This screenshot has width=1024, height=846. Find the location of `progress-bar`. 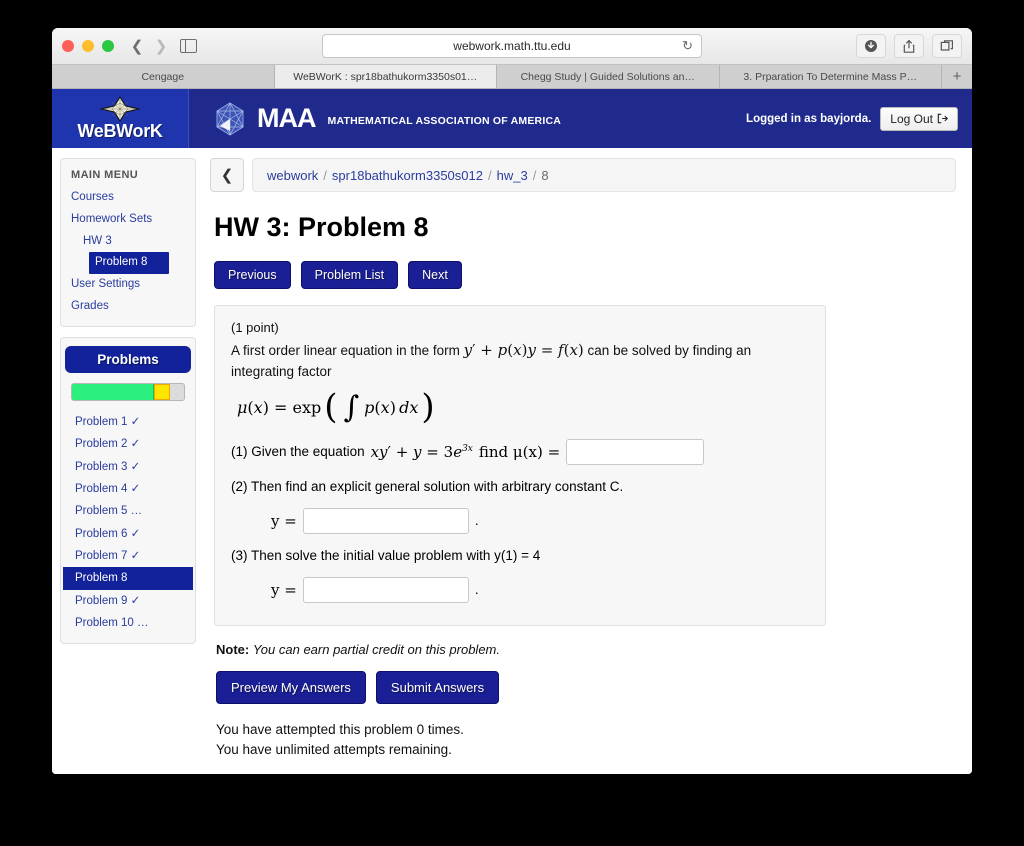

progress-bar is located at coordinates (128, 391).